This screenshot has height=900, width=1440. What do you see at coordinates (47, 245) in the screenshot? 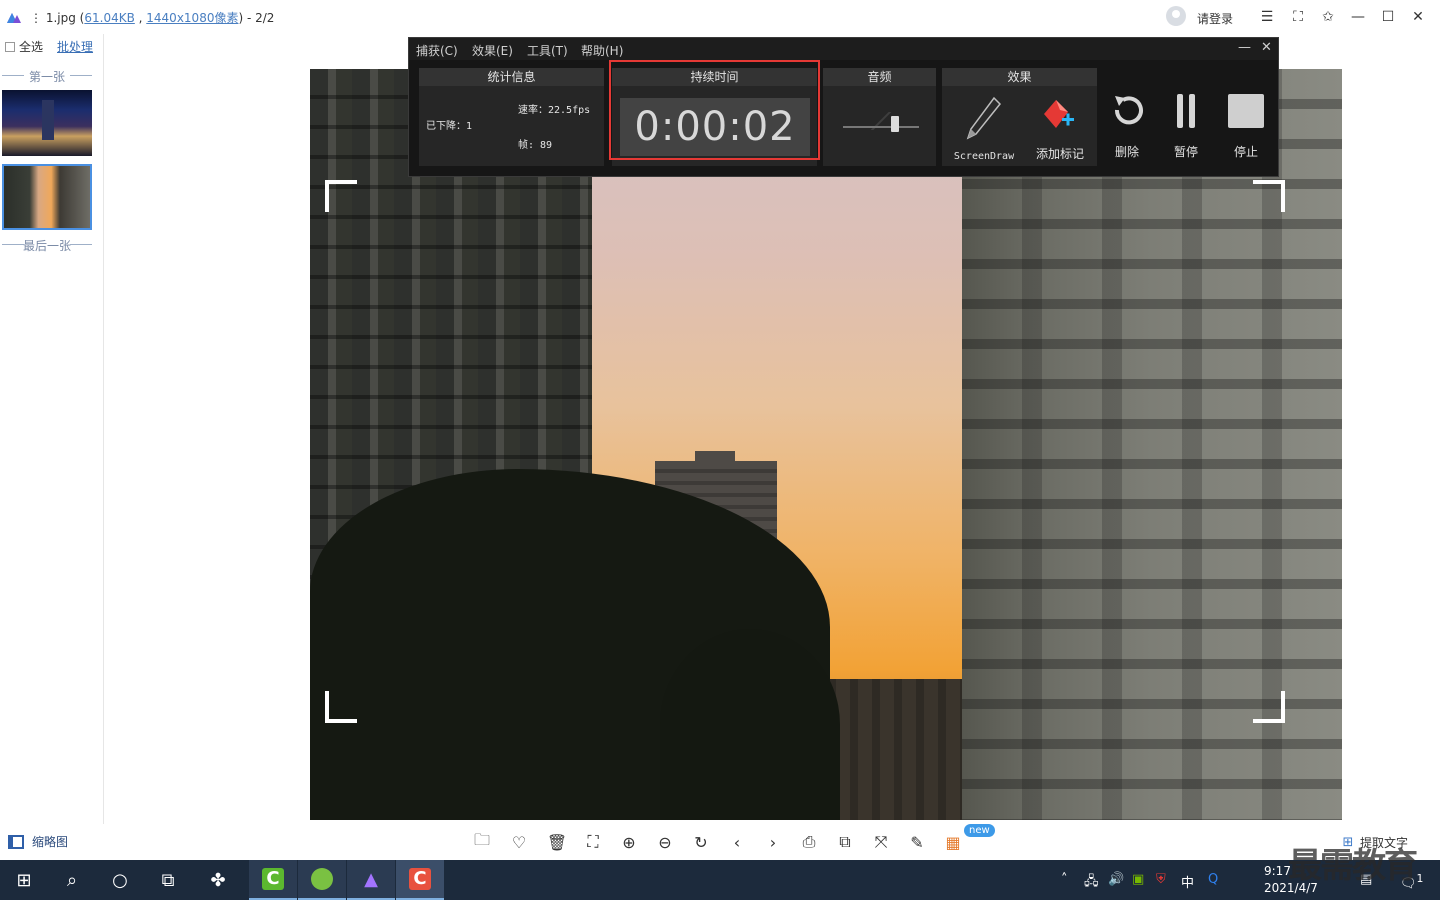
I see `last-image-label: 最后一张` at bounding box center [47, 245].